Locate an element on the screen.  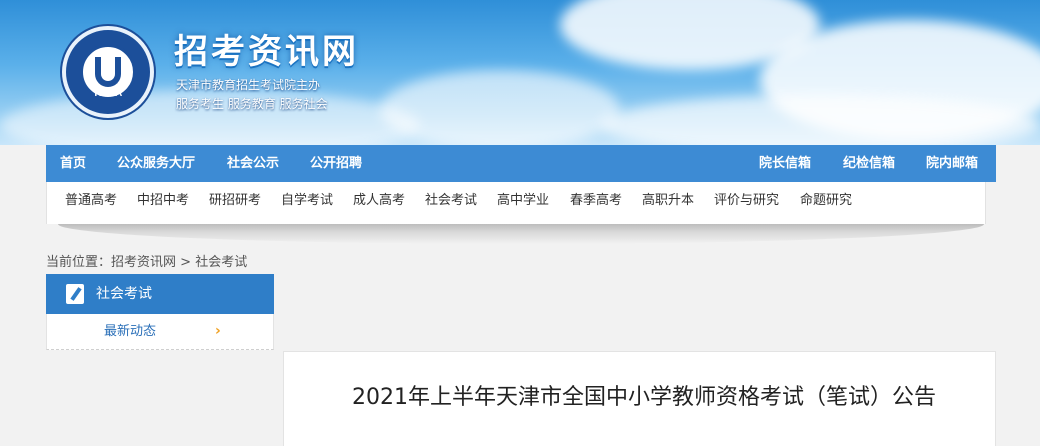
sidebar-item-latest-news: 最新动态 › is located at coordinates (160, 332).